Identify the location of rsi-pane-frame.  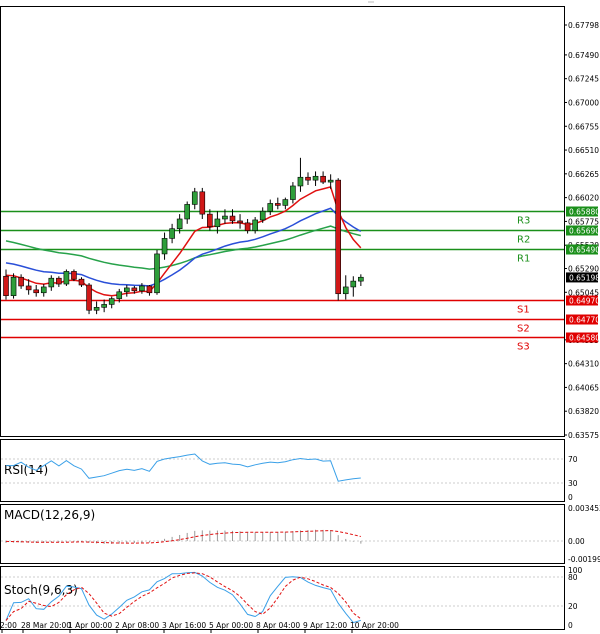
(282, 470).